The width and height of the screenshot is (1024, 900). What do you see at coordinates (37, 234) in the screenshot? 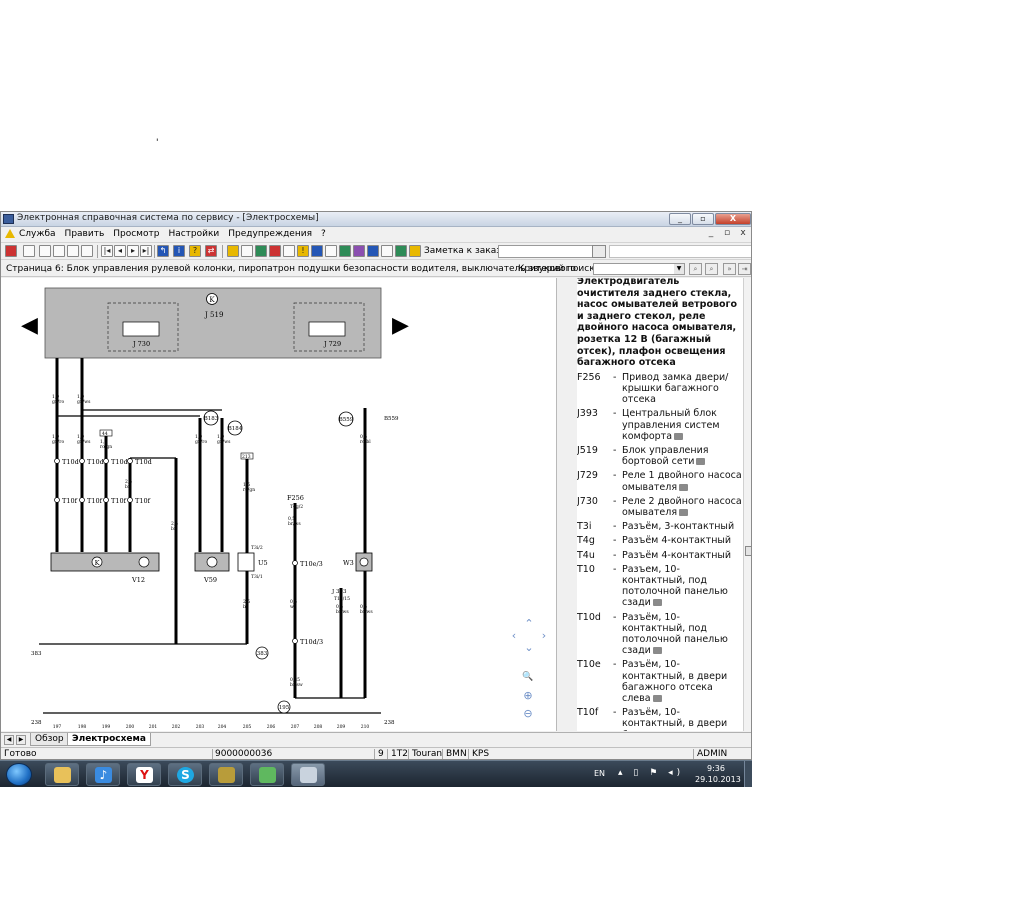
I see `menu-service: Служба` at bounding box center [37, 234].